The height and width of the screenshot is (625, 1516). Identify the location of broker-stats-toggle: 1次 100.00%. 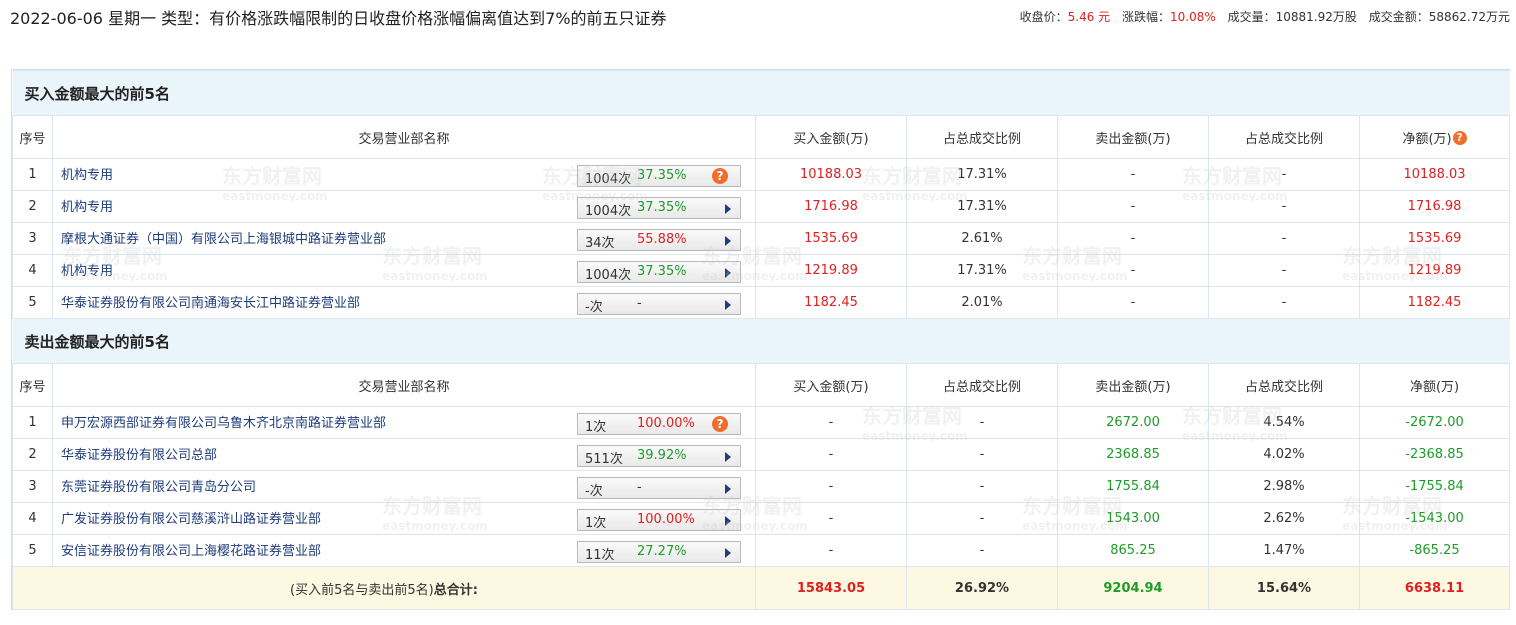
(659, 520).